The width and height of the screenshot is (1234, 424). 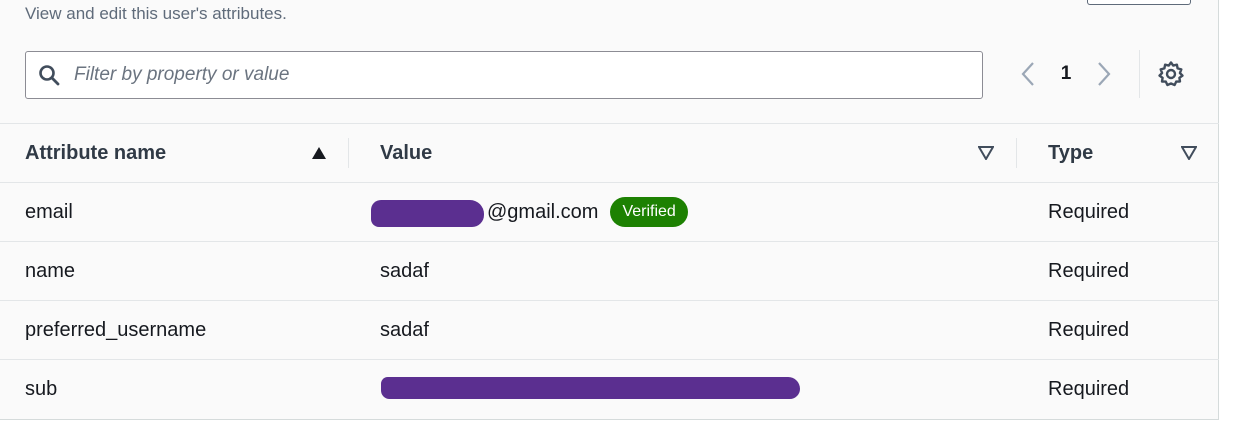 What do you see at coordinates (1139, 74) in the screenshot?
I see `divider` at bounding box center [1139, 74].